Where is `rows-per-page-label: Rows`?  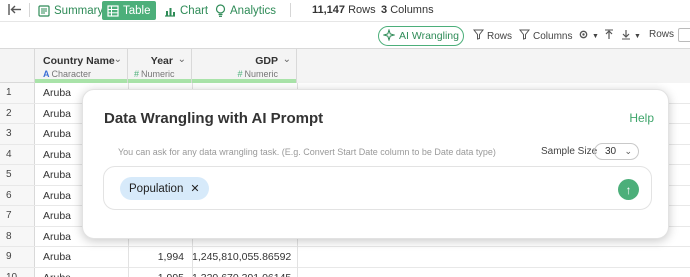 rows-per-page-label: Rows is located at coordinates (661, 34).